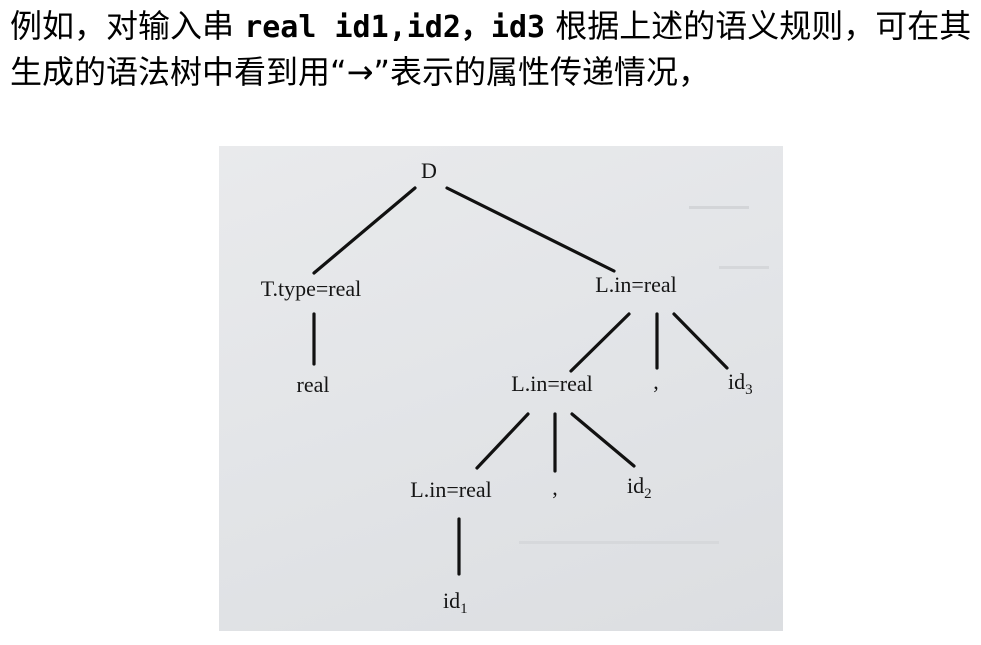  What do you see at coordinates (635, 485) in the screenshot?
I see `id2-base: id` at bounding box center [635, 485].